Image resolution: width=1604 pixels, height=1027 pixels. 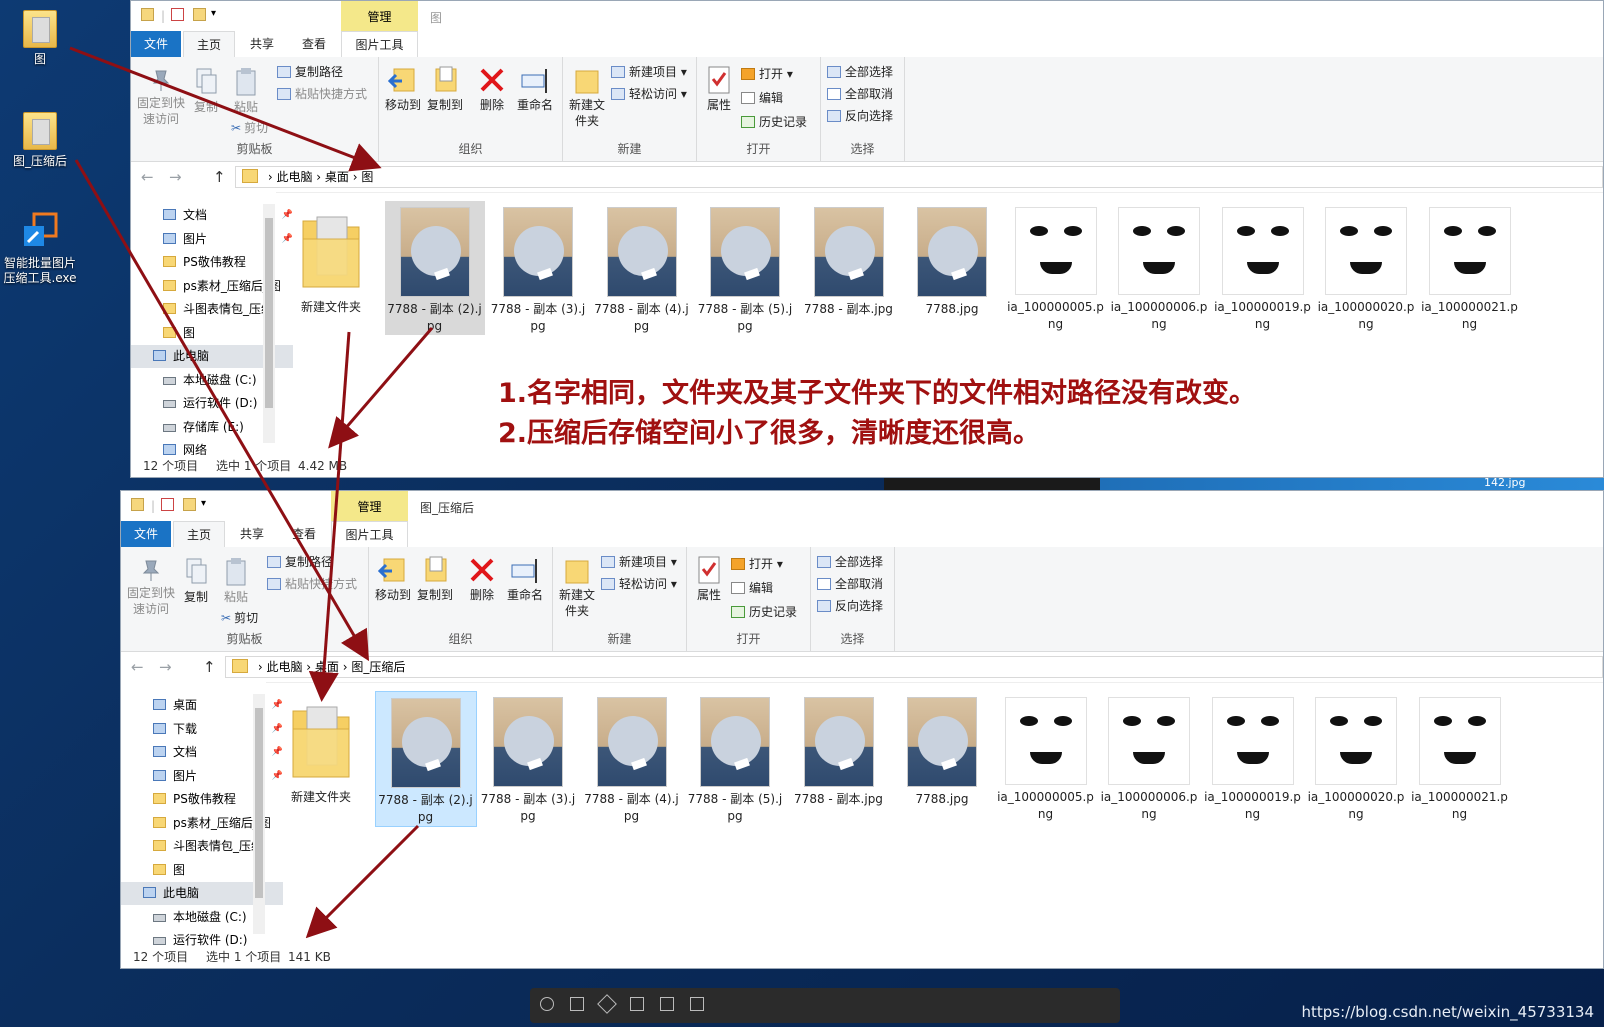 What do you see at coordinates (445, 89) in the screenshot?
I see `copy-to-button: 复制到` at bounding box center [445, 89].